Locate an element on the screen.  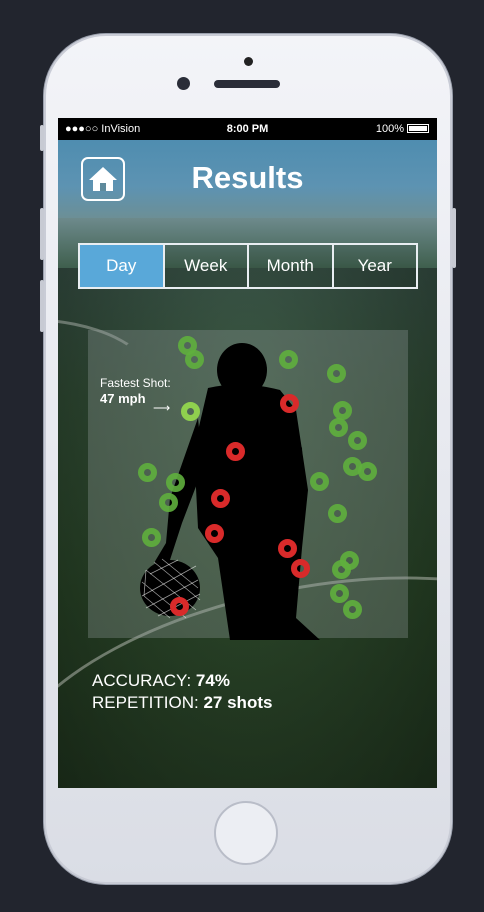
accuracy-row: ACCURACY: 74% is located at coordinates (182, 681).